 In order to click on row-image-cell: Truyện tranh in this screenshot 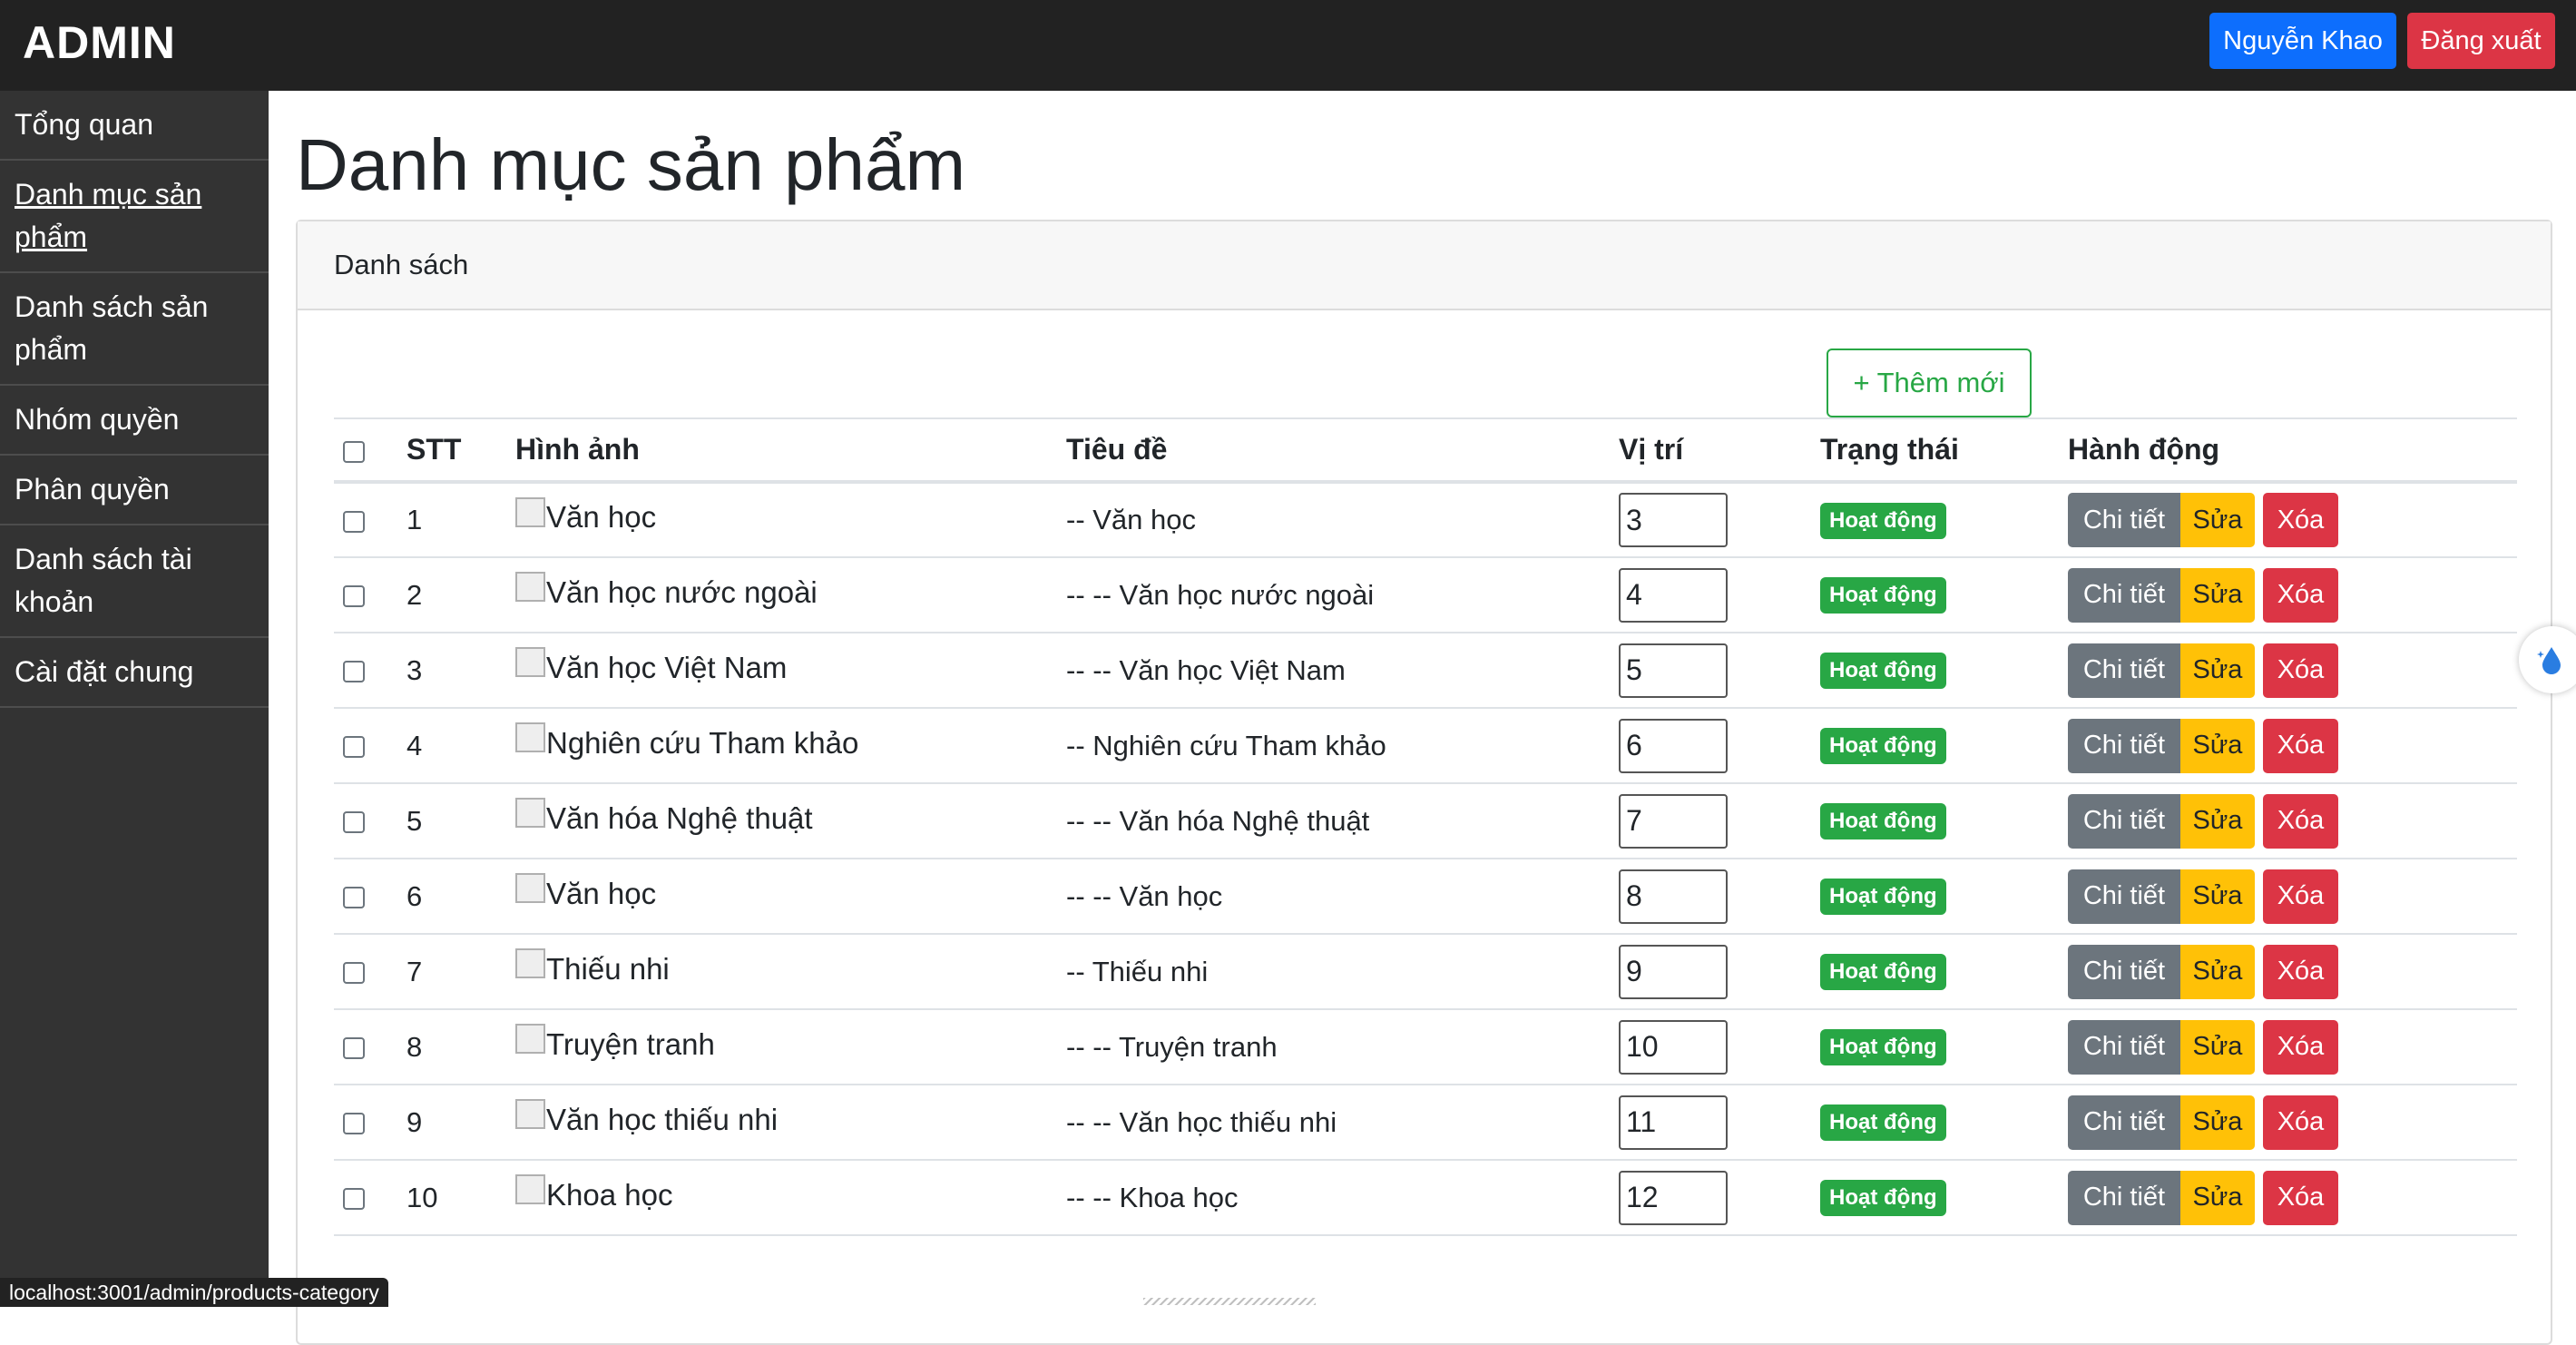, I will do `click(790, 1047)`.